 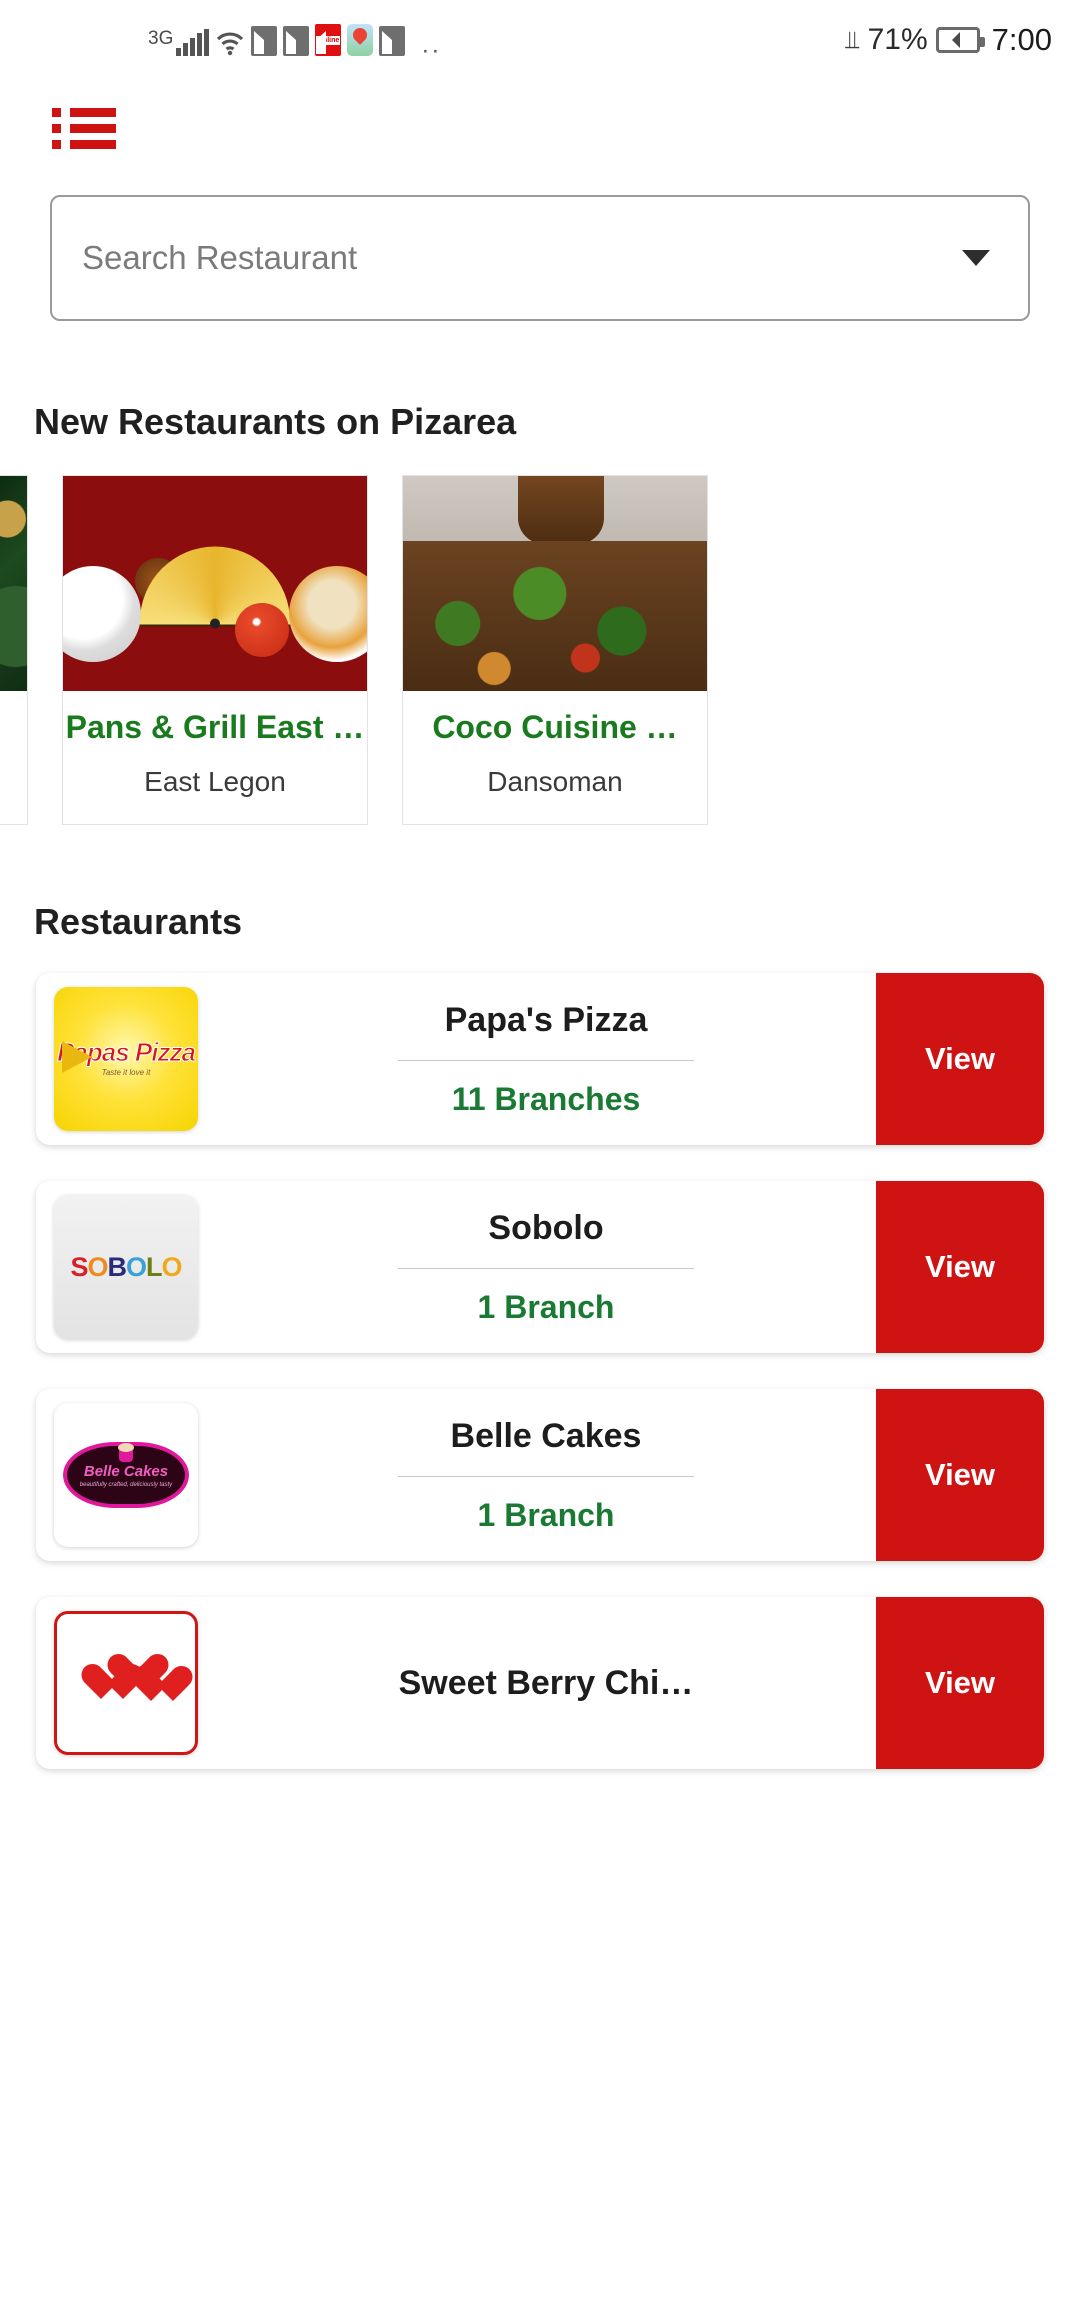 I want to click on cupcake-icon, so click(x=126, y=1452).